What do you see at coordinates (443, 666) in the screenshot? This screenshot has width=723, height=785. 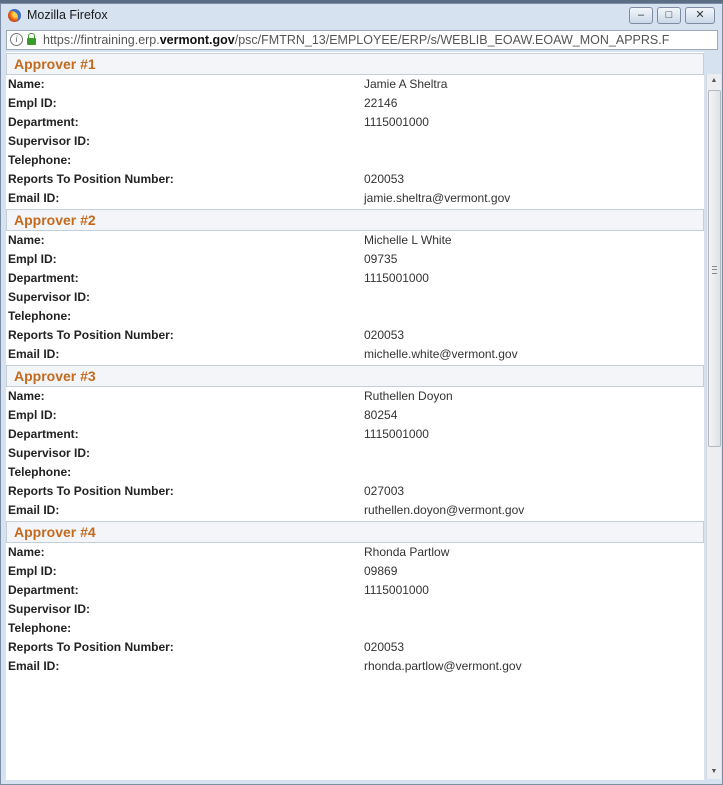 I see `email-value: rhonda.partlow@vermont.gov` at bounding box center [443, 666].